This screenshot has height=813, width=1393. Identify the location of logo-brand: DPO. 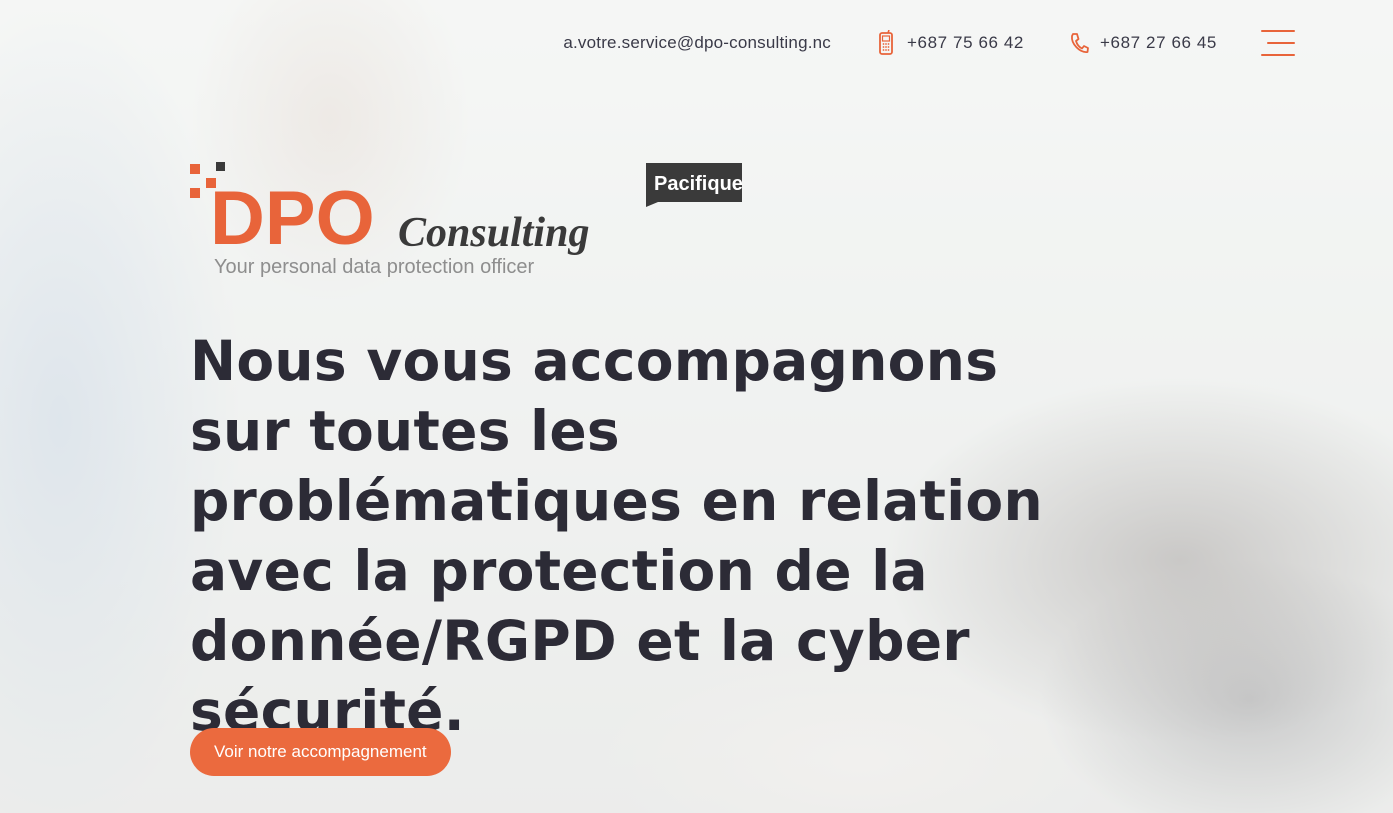
(292, 218).